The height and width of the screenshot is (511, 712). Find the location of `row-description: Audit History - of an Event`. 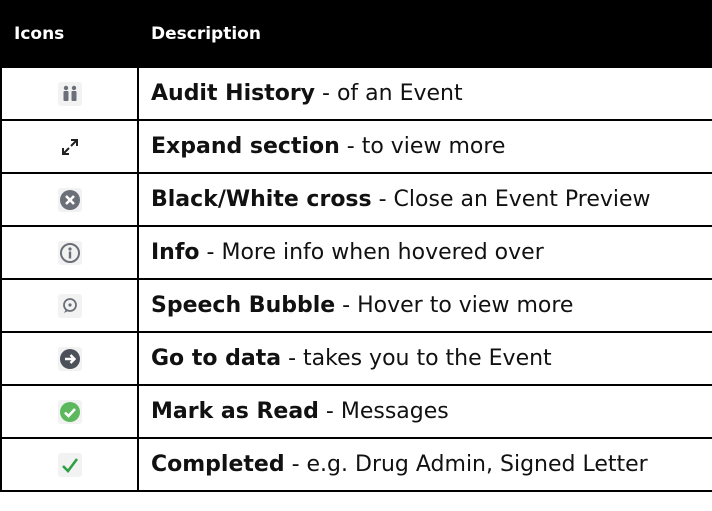

row-description: Audit History - of an Event is located at coordinates (424, 93).